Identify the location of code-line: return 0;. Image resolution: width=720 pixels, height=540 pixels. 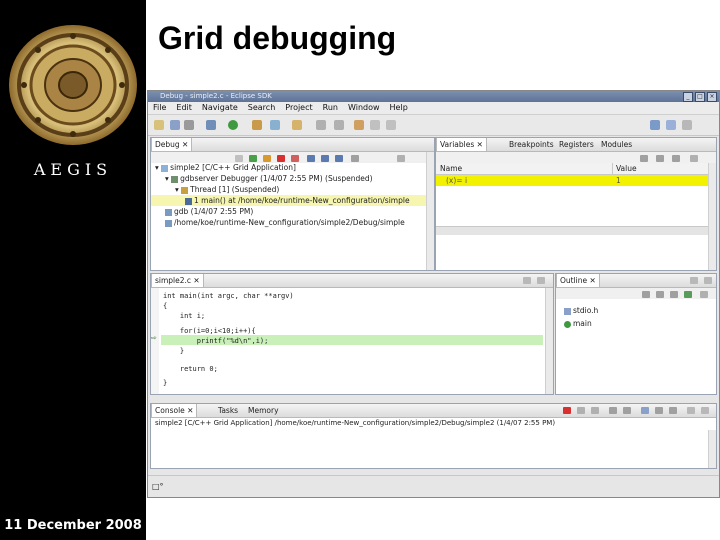
(190, 369).